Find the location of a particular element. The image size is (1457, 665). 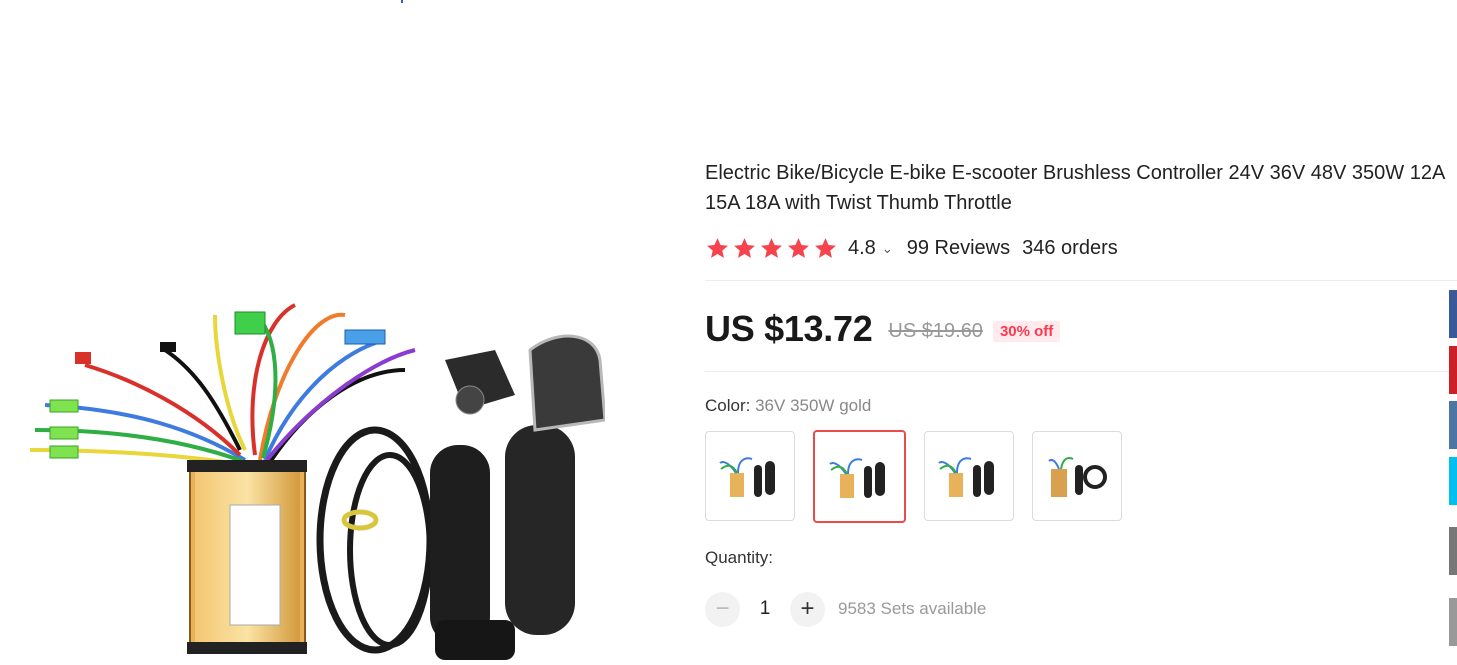

vk-share-icon is located at coordinates (1453, 425).